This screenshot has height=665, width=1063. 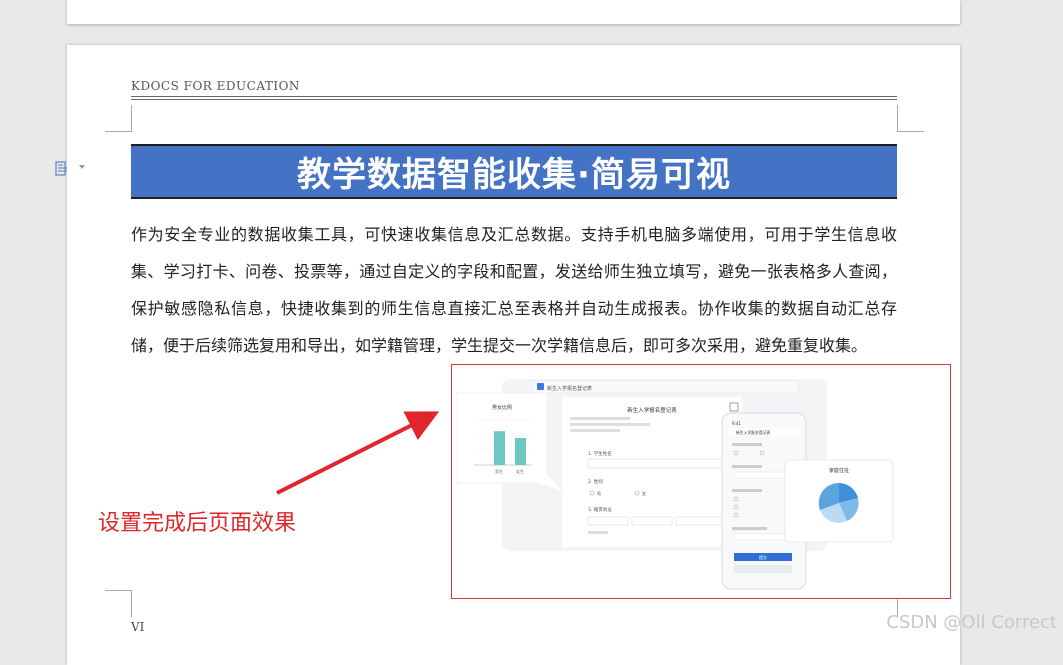 What do you see at coordinates (197, 523) in the screenshot?
I see `annotation-label: 设置完成后页面效果` at bounding box center [197, 523].